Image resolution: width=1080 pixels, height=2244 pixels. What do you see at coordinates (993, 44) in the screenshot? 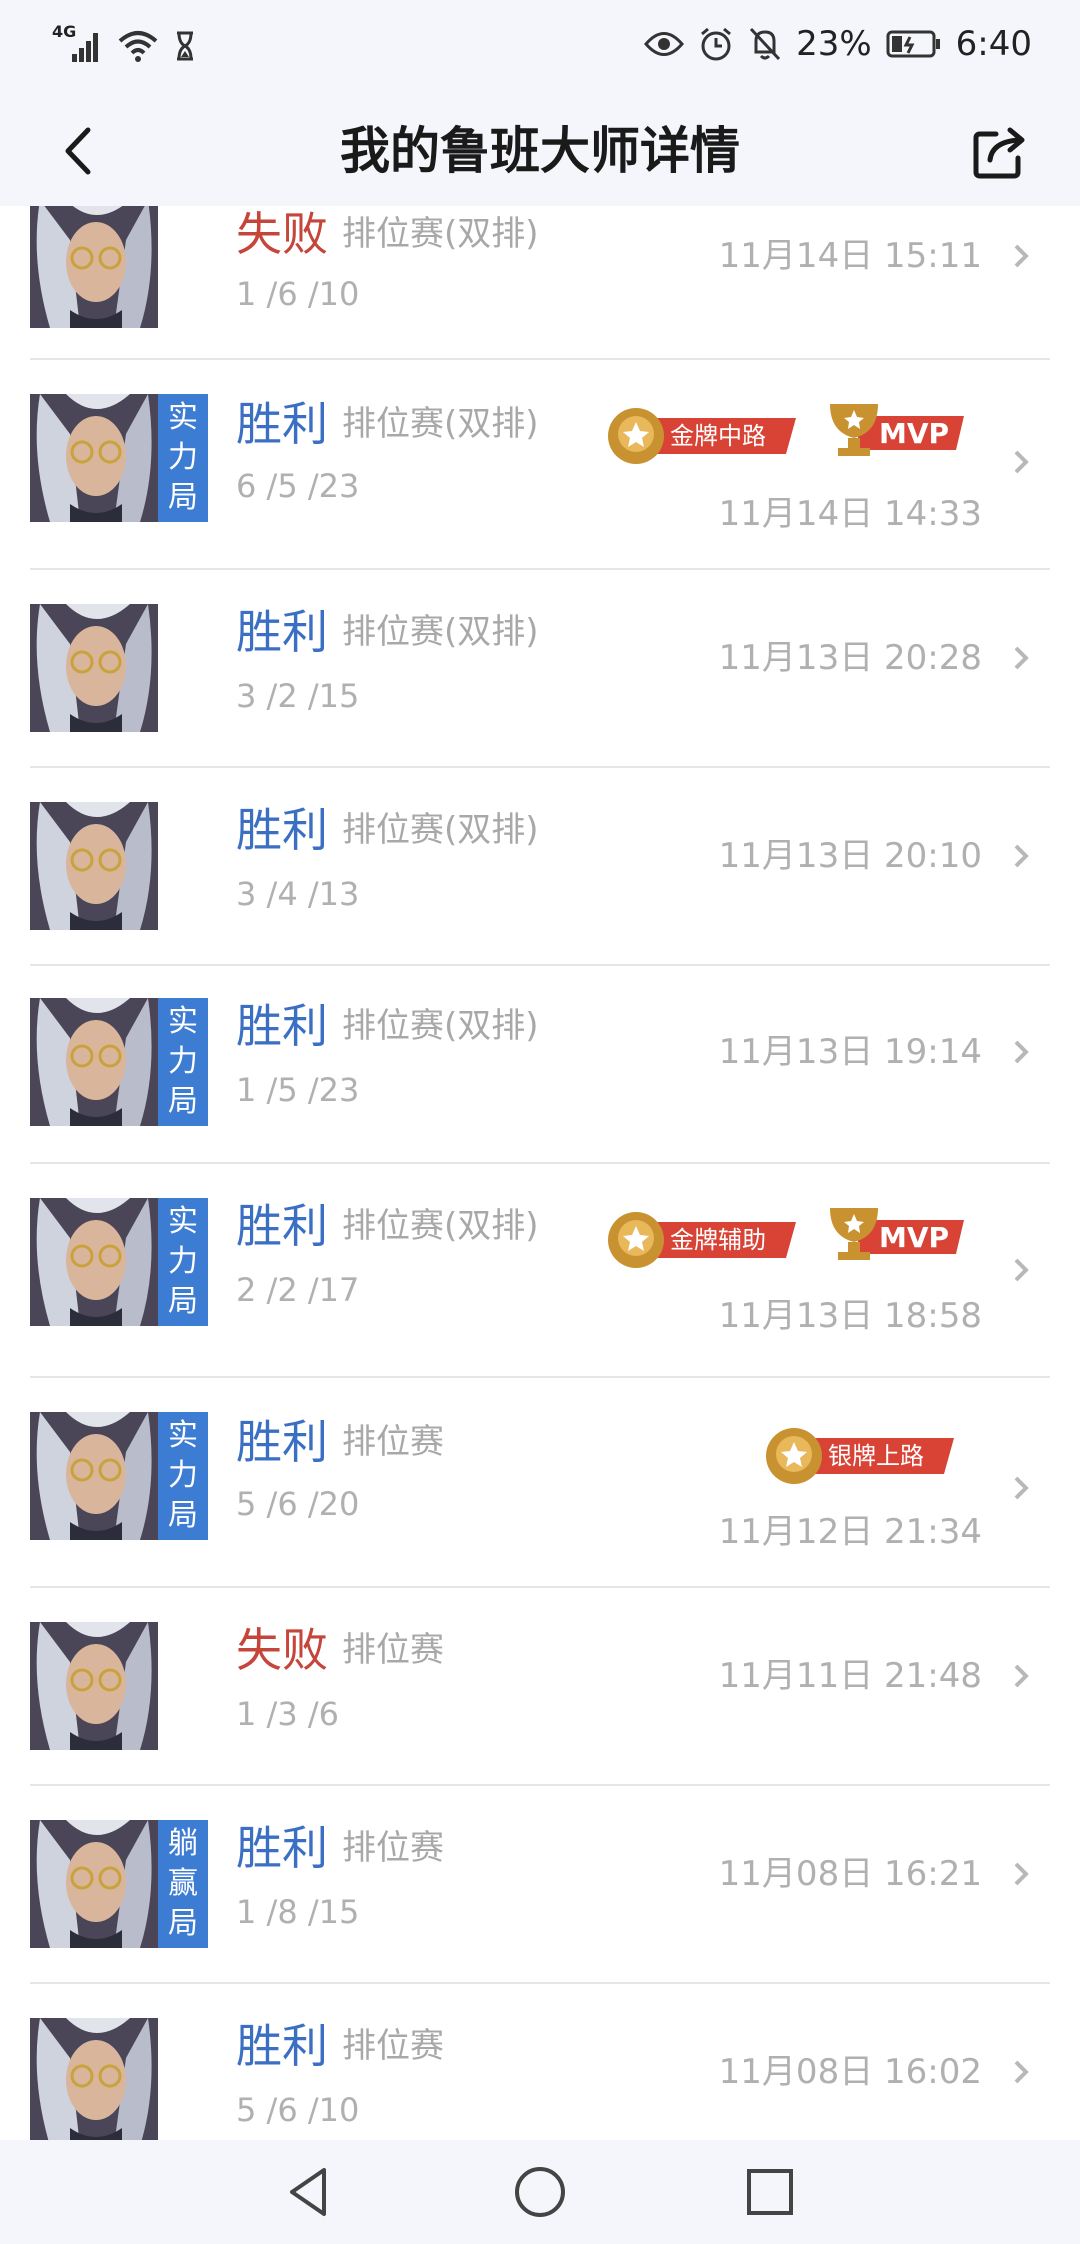
I see `clock: 6:40` at bounding box center [993, 44].